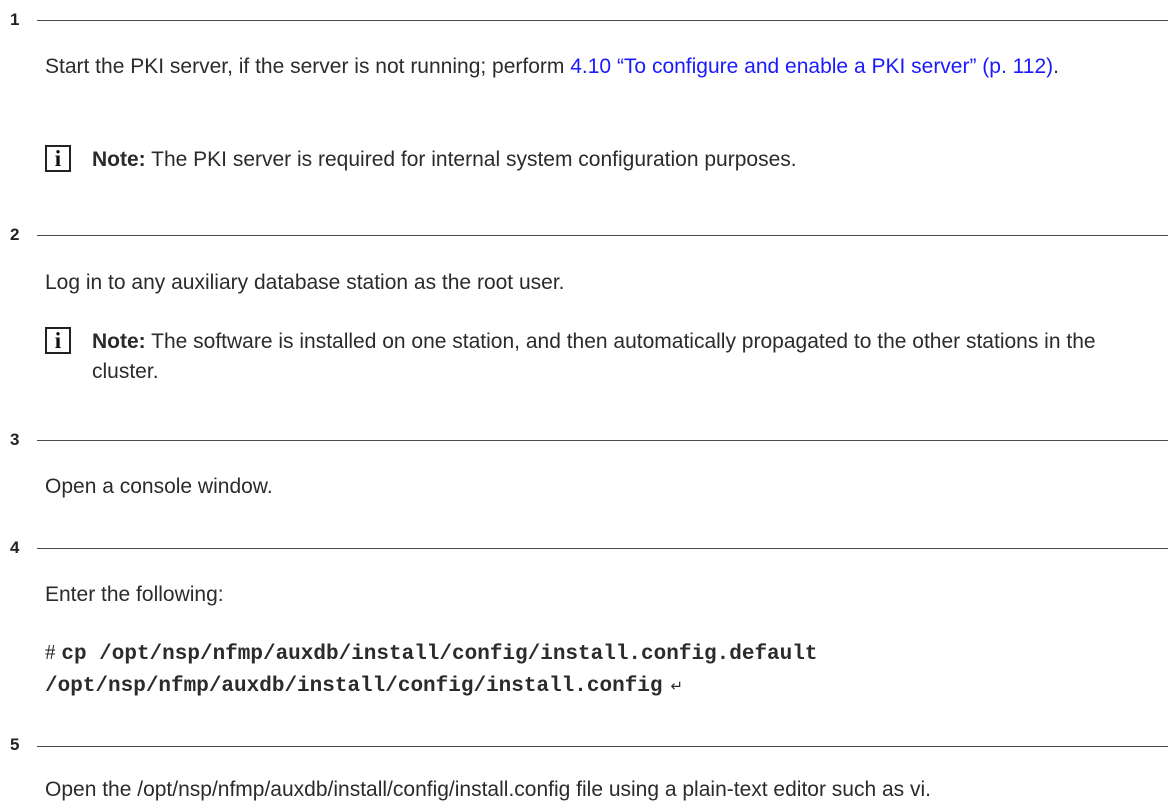  What do you see at coordinates (1056, 66) in the screenshot?
I see `instruction-text: .` at bounding box center [1056, 66].